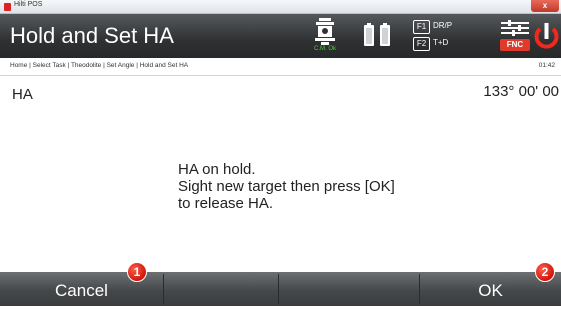 The width and height of the screenshot is (561, 310). What do you see at coordinates (7, 7) in the screenshot?
I see `app-icon` at bounding box center [7, 7].